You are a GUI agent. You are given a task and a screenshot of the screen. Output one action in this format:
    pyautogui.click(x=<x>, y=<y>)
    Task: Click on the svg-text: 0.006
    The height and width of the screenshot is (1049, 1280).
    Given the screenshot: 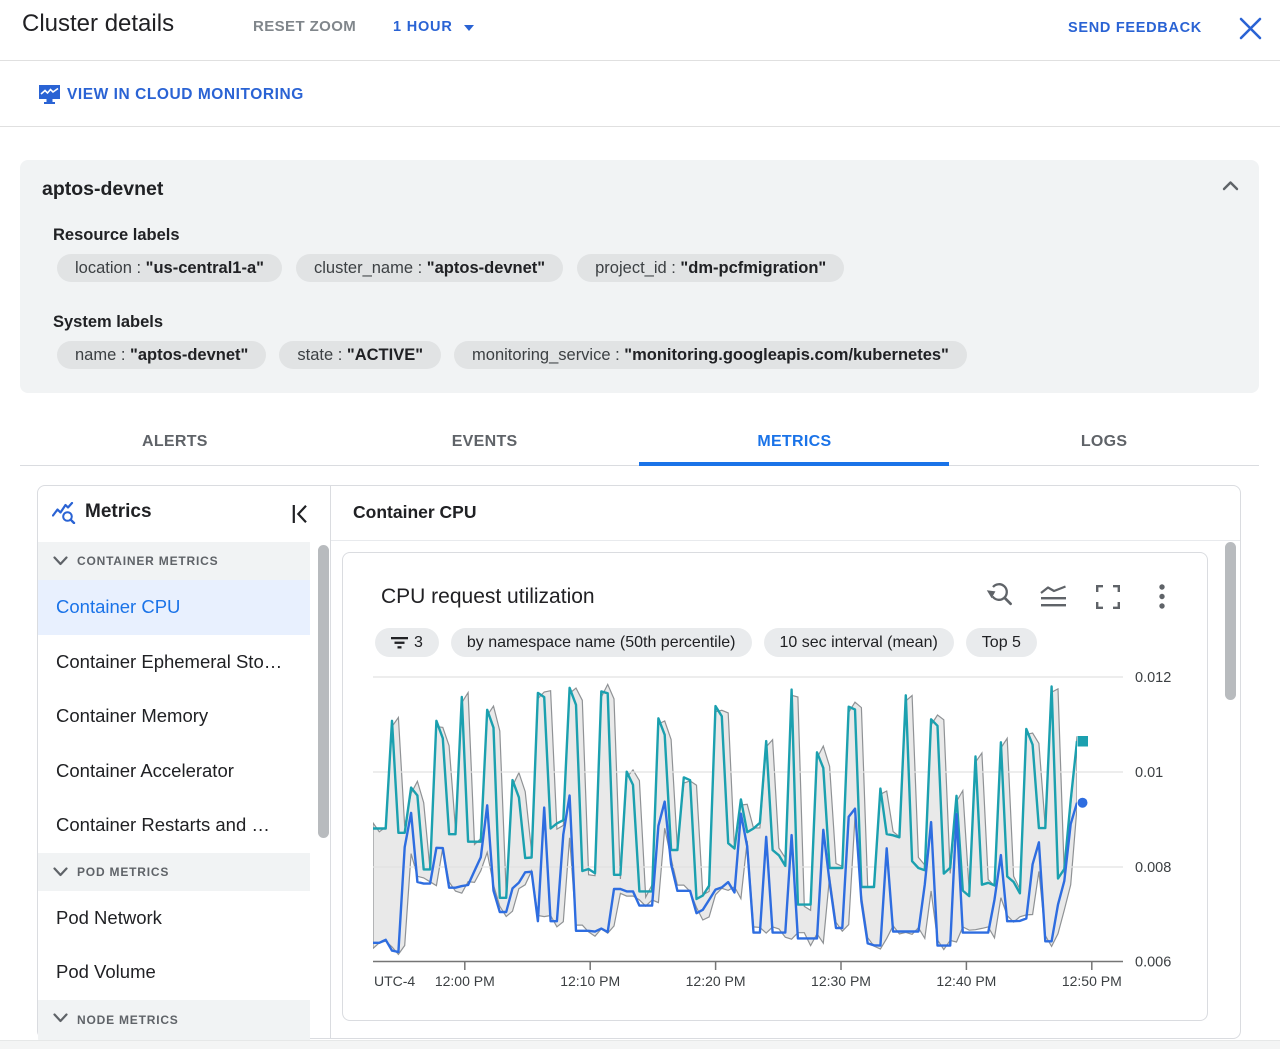 What is the action you would take?
    pyautogui.click(x=1153, y=963)
    